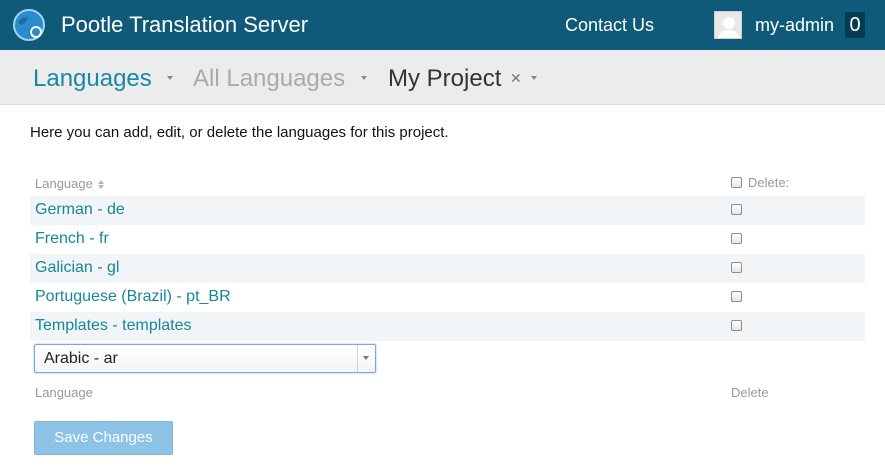 The height and width of the screenshot is (476, 885). Describe the element at coordinates (609, 25) in the screenshot. I see `contact-us-link: Contact Us` at that location.